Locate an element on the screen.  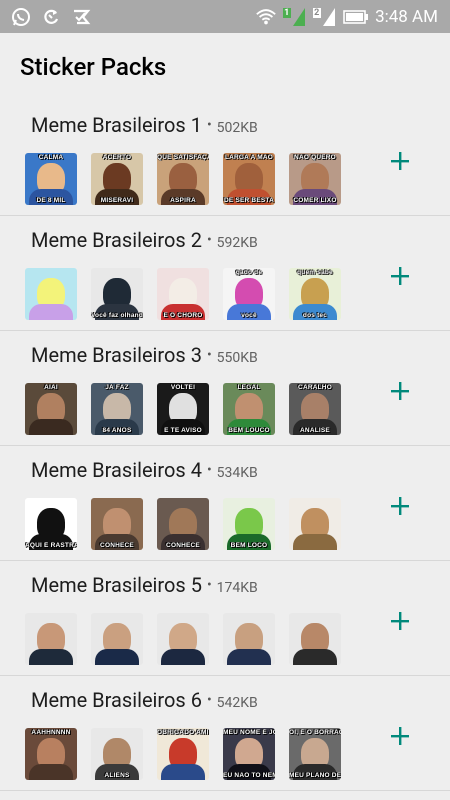
sticker-caption-bottom: BEM LOUCO is located at coordinates (249, 430).